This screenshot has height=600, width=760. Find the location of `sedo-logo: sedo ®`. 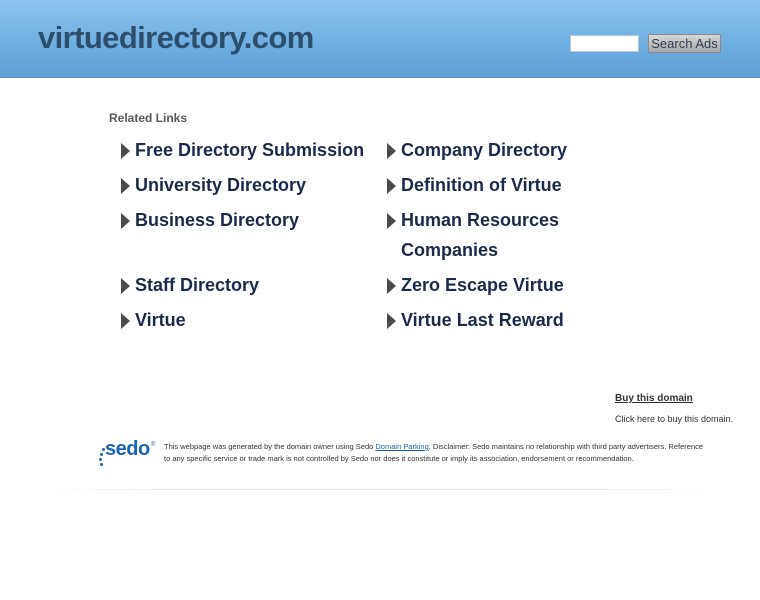

sedo-logo: sedo ® is located at coordinates (128, 453).